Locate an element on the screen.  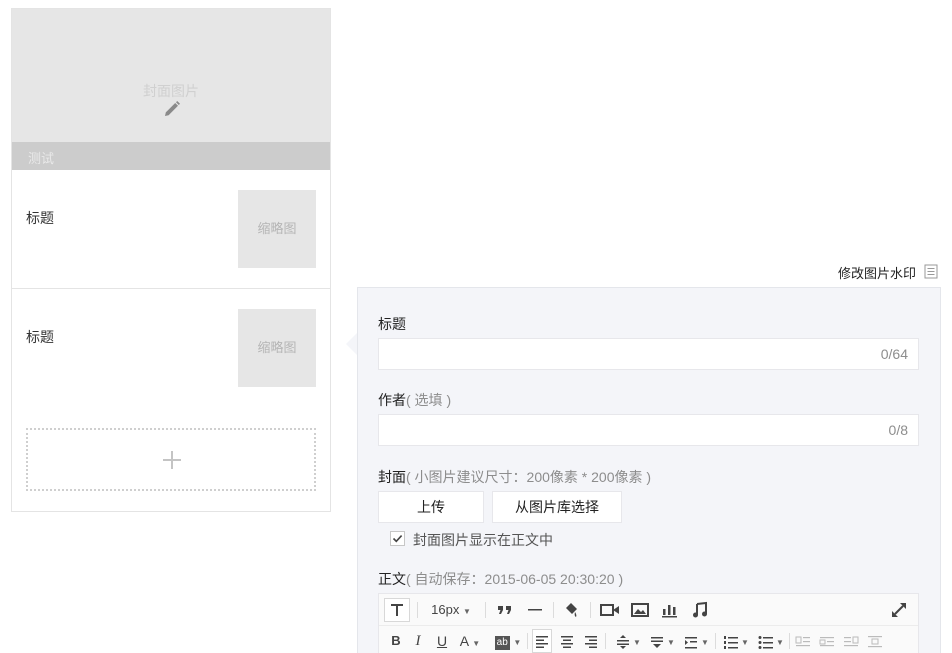
float-none-button is located at coordinates (827, 641).